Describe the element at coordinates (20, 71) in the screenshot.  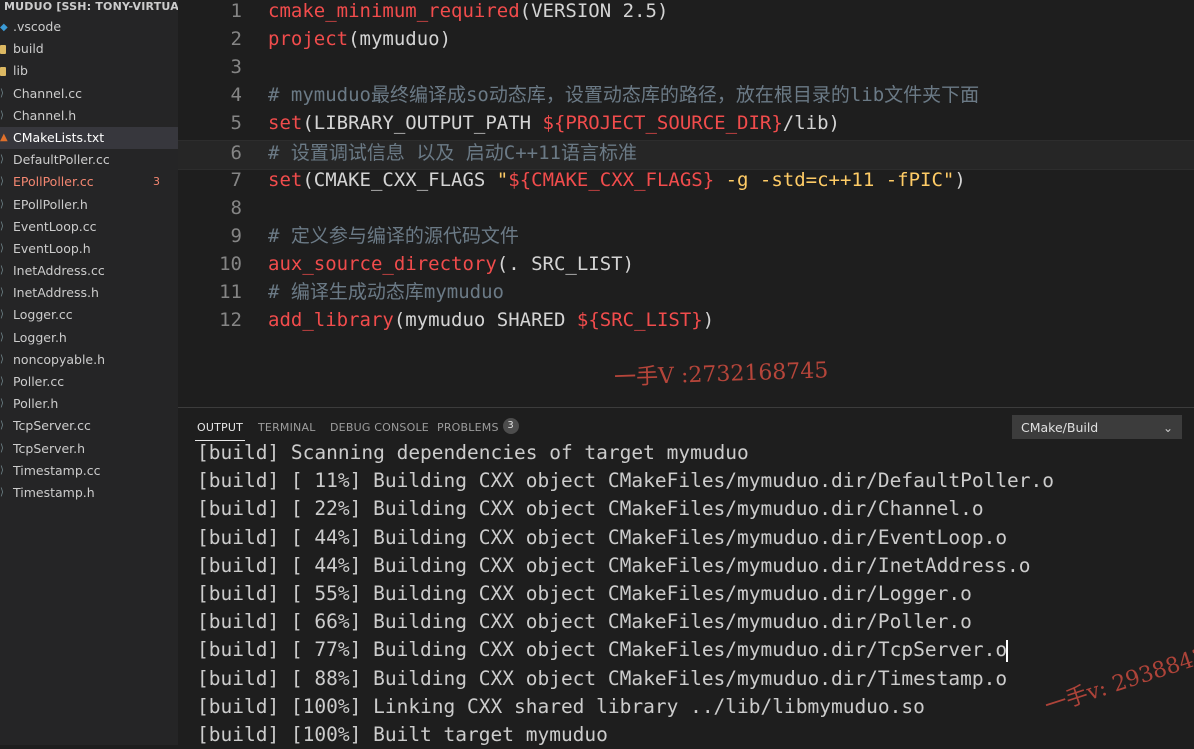
I see `file-label: lib` at that location.